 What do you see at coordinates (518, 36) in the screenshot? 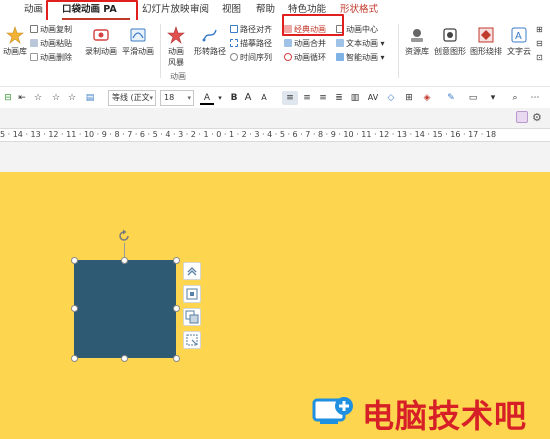
I see `svg-text: A` at bounding box center [518, 36].